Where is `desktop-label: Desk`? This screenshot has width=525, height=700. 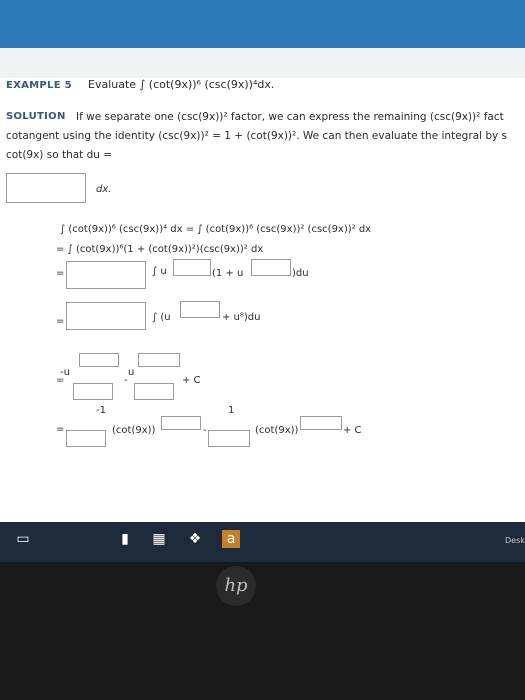
desktop-label: Desk is located at coordinates (515, 540).